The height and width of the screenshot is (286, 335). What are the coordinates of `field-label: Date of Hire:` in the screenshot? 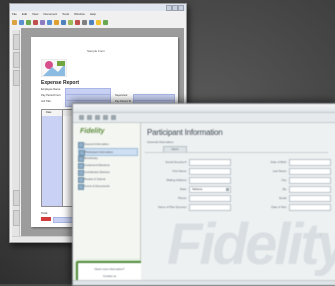 It's located at (279, 207).